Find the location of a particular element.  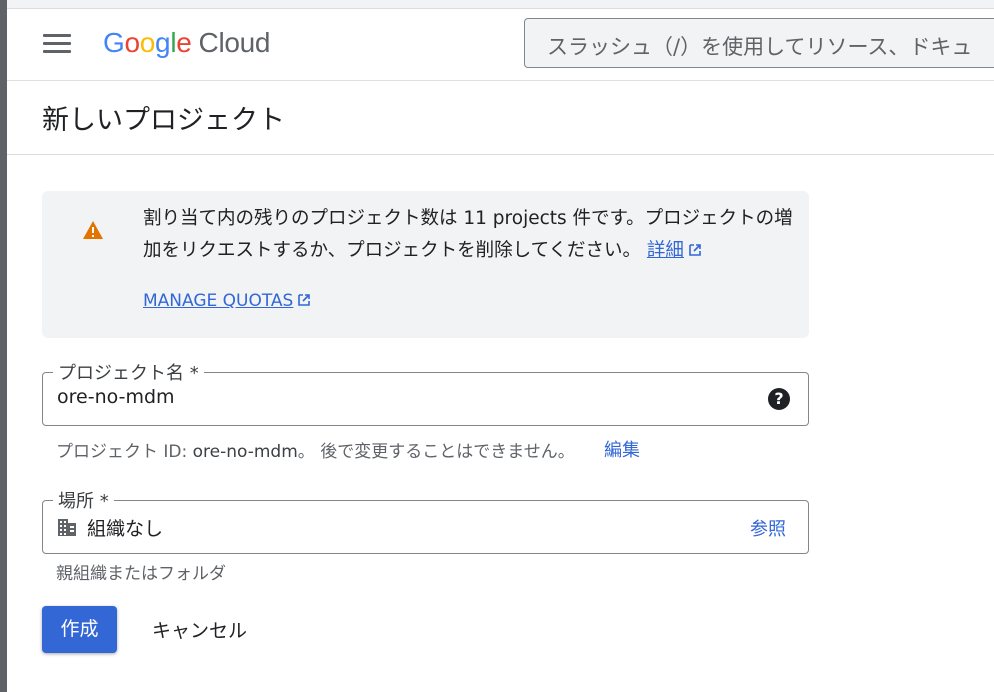

create-button: 作成 is located at coordinates (79, 629).